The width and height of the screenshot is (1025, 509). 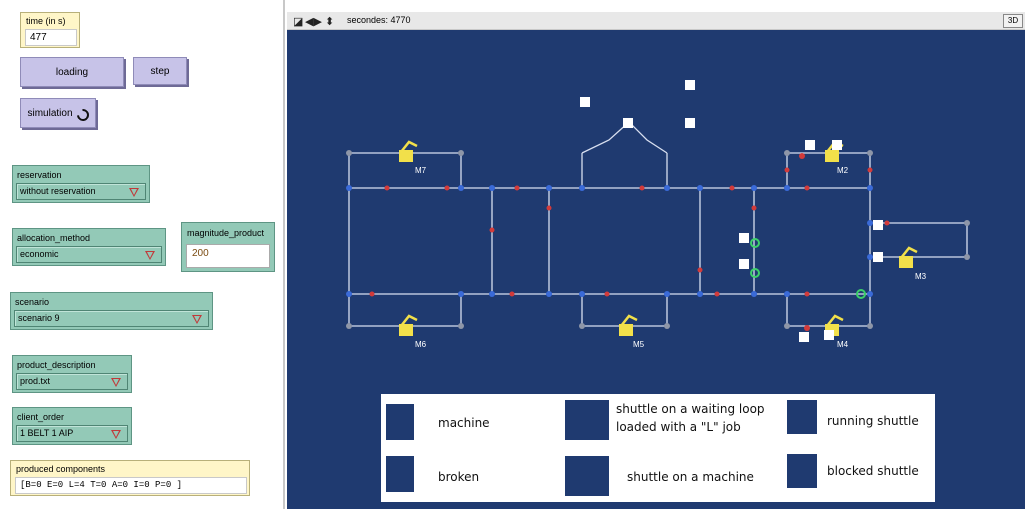 What do you see at coordinates (89, 254) in the screenshot?
I see `allocation-method-select: economic` at bounding box center [89, 254].